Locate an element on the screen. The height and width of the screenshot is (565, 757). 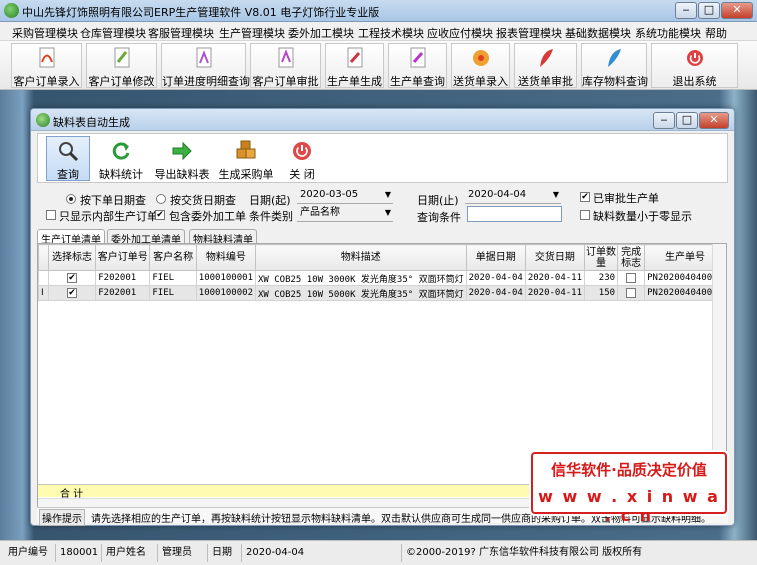
arrow-right-icon is located at coordinates (182, 151).